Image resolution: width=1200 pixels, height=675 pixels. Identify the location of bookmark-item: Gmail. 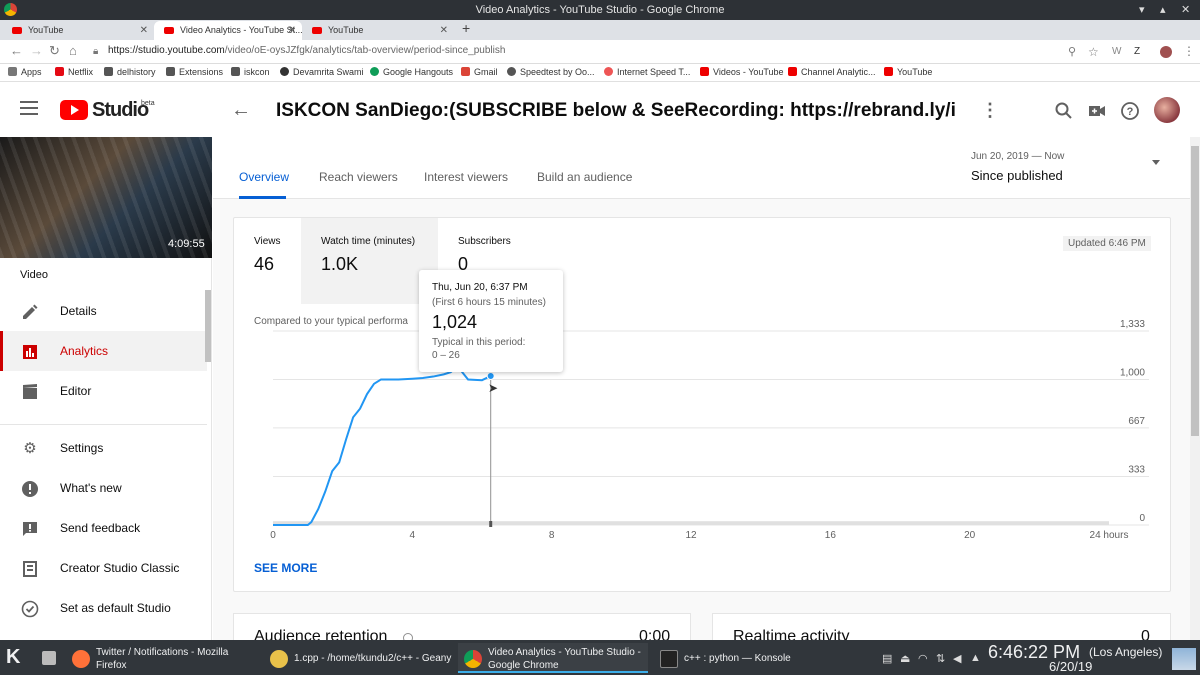
(479, 72).